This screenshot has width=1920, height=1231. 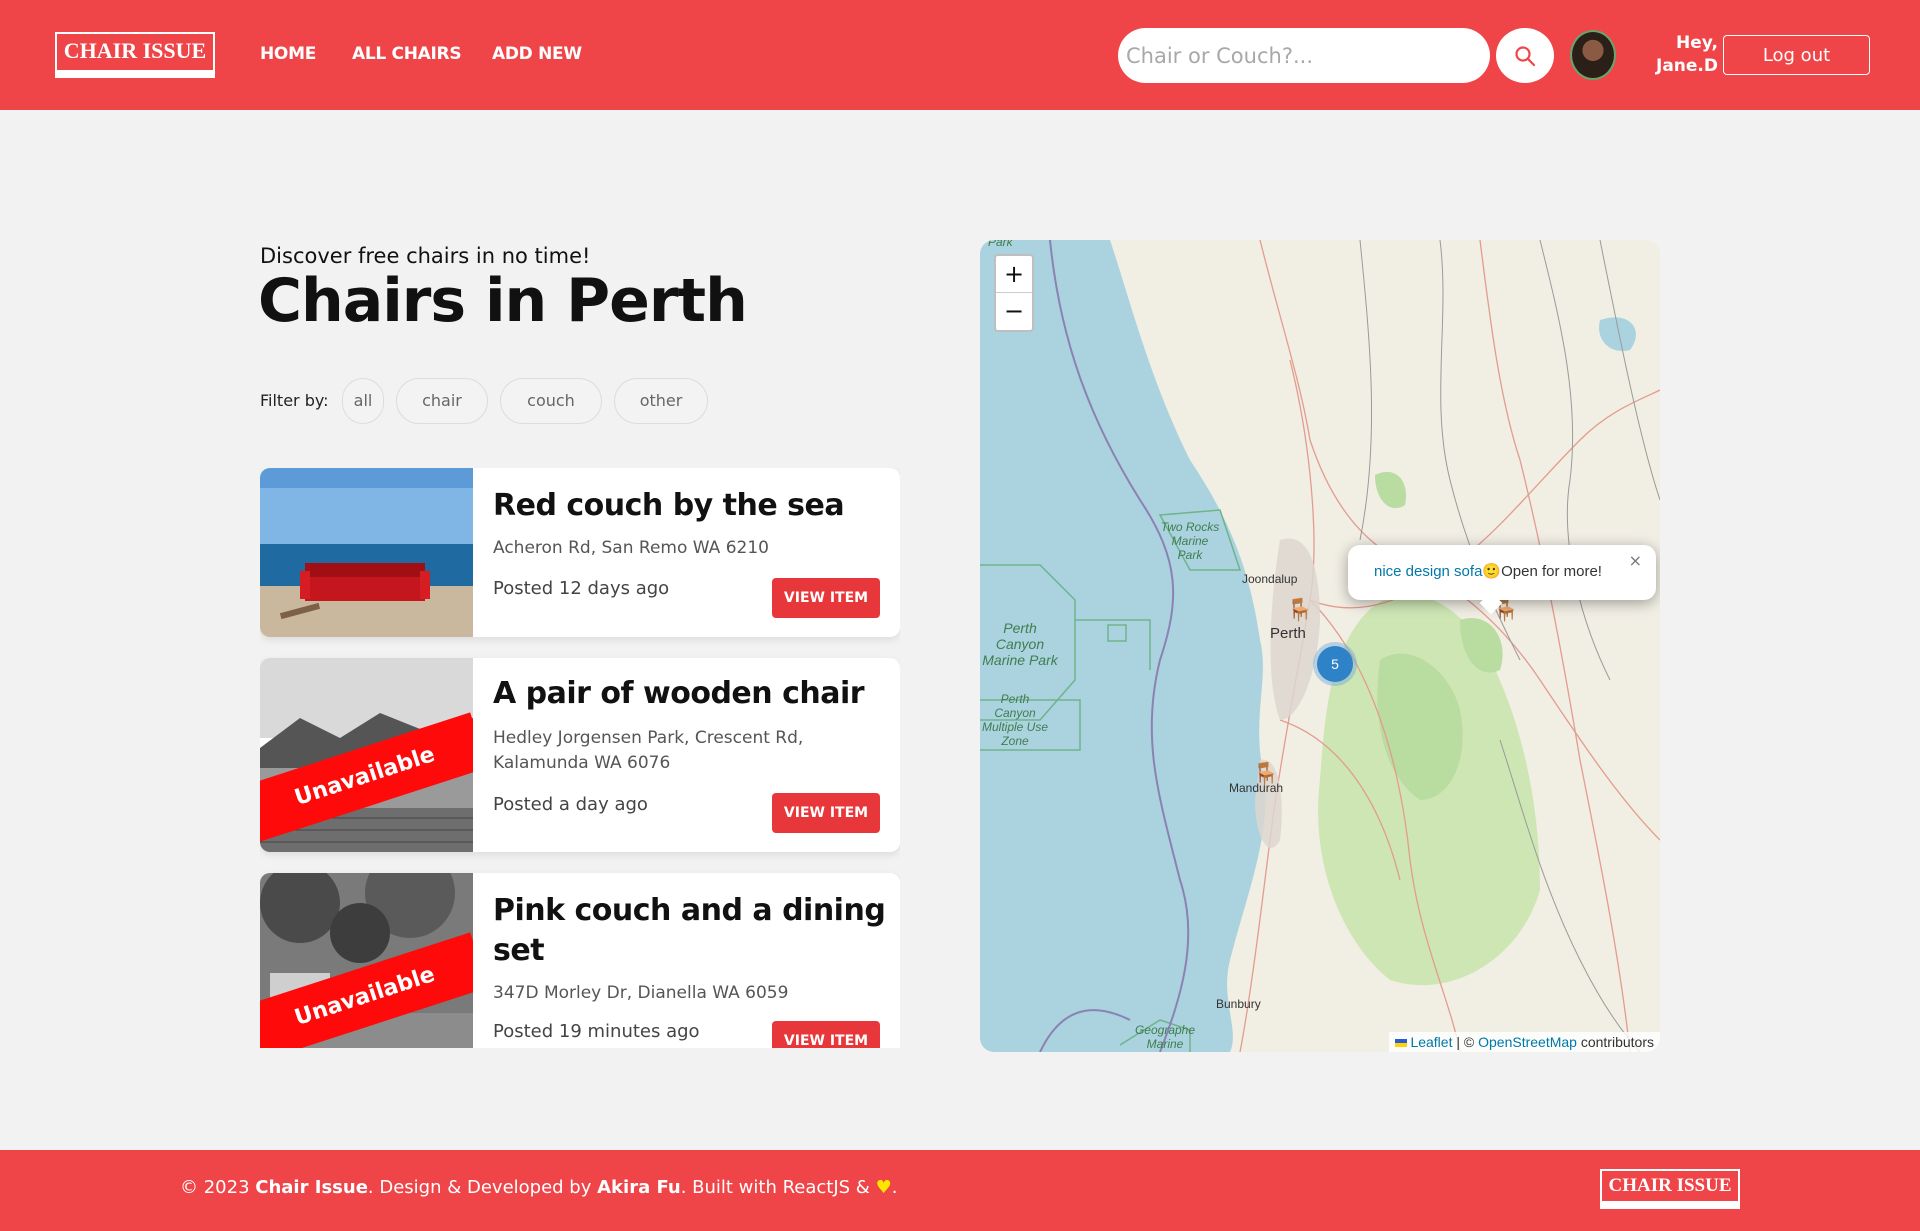 I want to click on listing-posted-time: Posted 19 minutes ago, so click(x=596, y=1031).